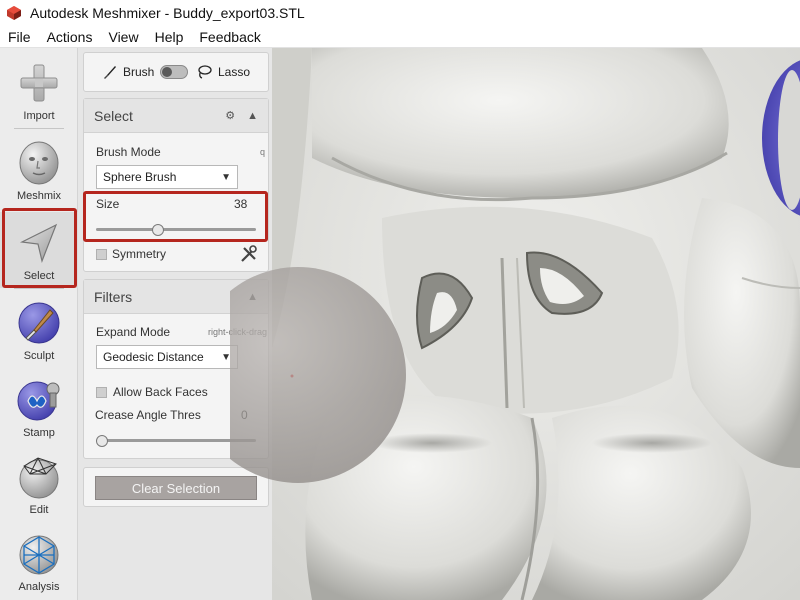 Image resolution: width=800 pixels, height=600 pixels. Describe the element at coordinates (167, 13) in the screenshot. I see `window-title: Autodesk Meshmixer - Buddy_export03.STL` at that location.